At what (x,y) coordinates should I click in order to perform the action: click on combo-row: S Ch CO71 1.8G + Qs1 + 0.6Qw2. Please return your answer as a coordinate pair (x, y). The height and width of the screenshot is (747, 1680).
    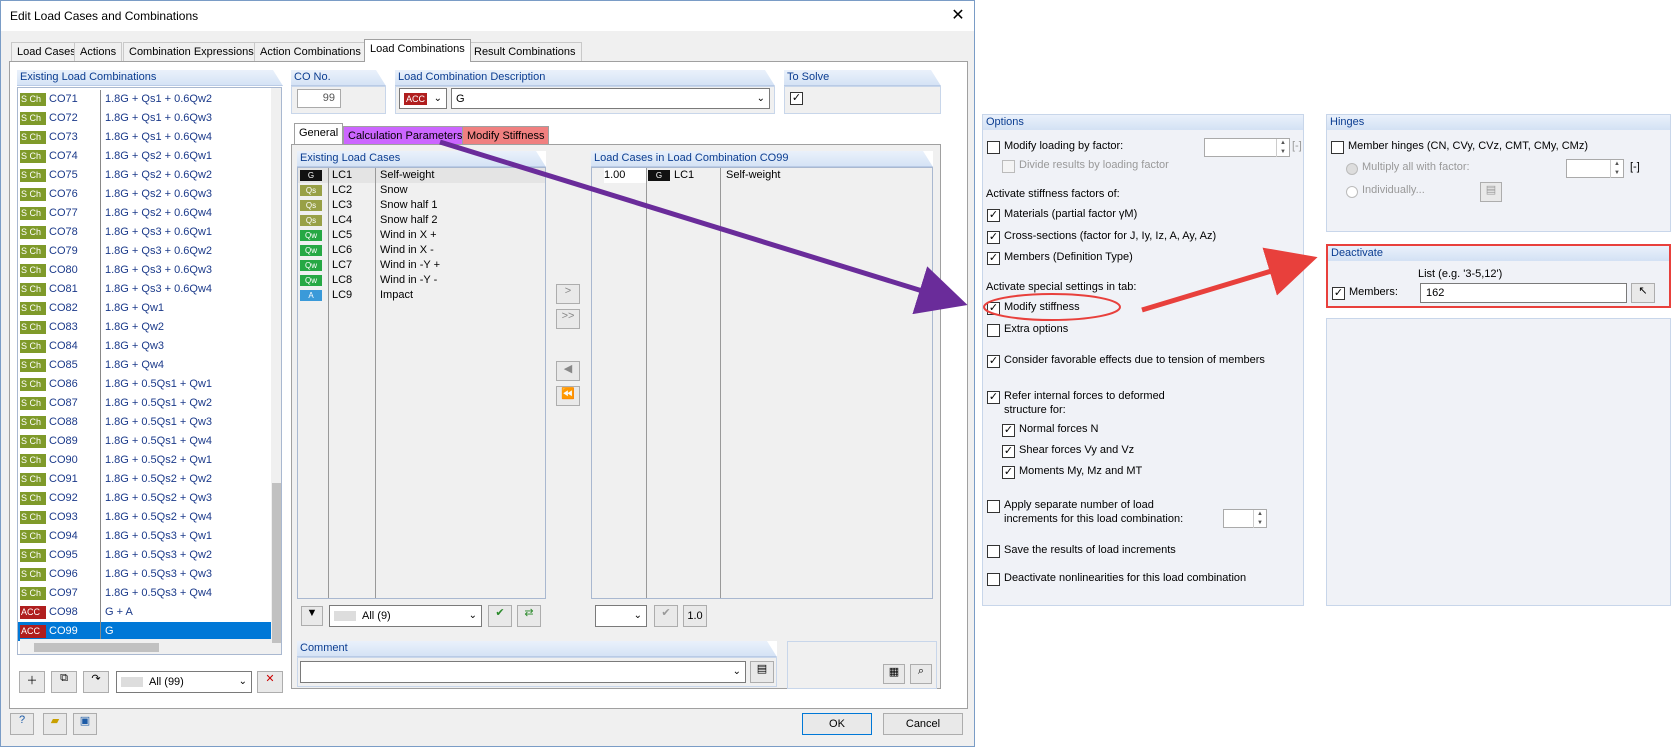
    Looking at the image, I should click on (145, 99).